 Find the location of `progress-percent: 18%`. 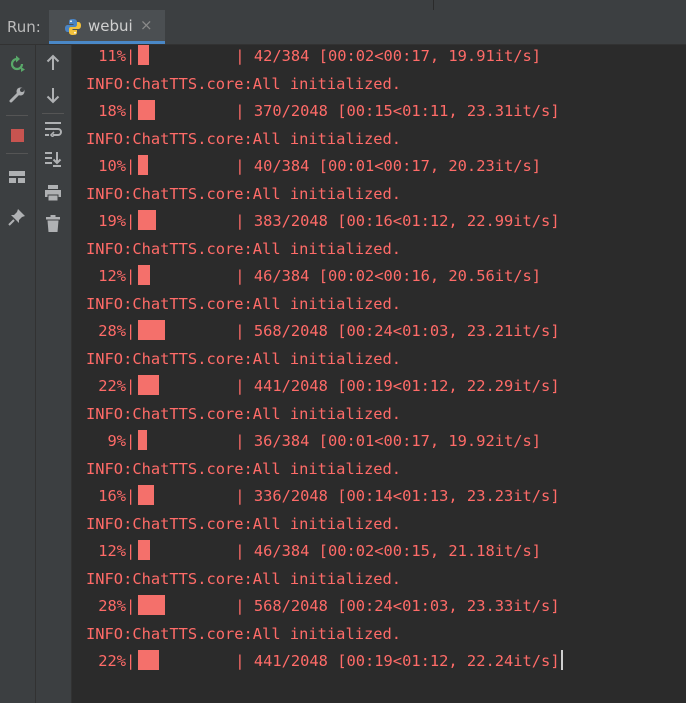

progress-percent: 18% is located at coordinates (112, 111).